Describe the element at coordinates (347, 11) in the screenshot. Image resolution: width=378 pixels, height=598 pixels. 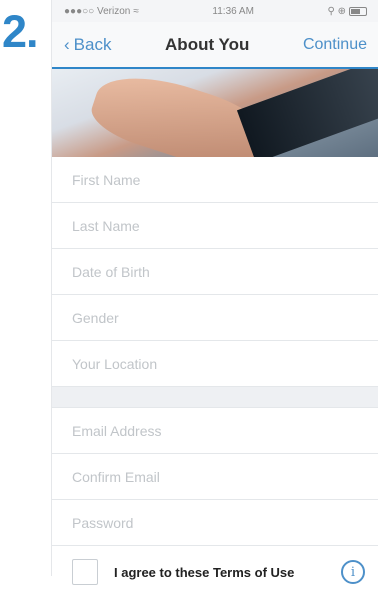
I see `status-right: ⚲ ⊕` at that location.